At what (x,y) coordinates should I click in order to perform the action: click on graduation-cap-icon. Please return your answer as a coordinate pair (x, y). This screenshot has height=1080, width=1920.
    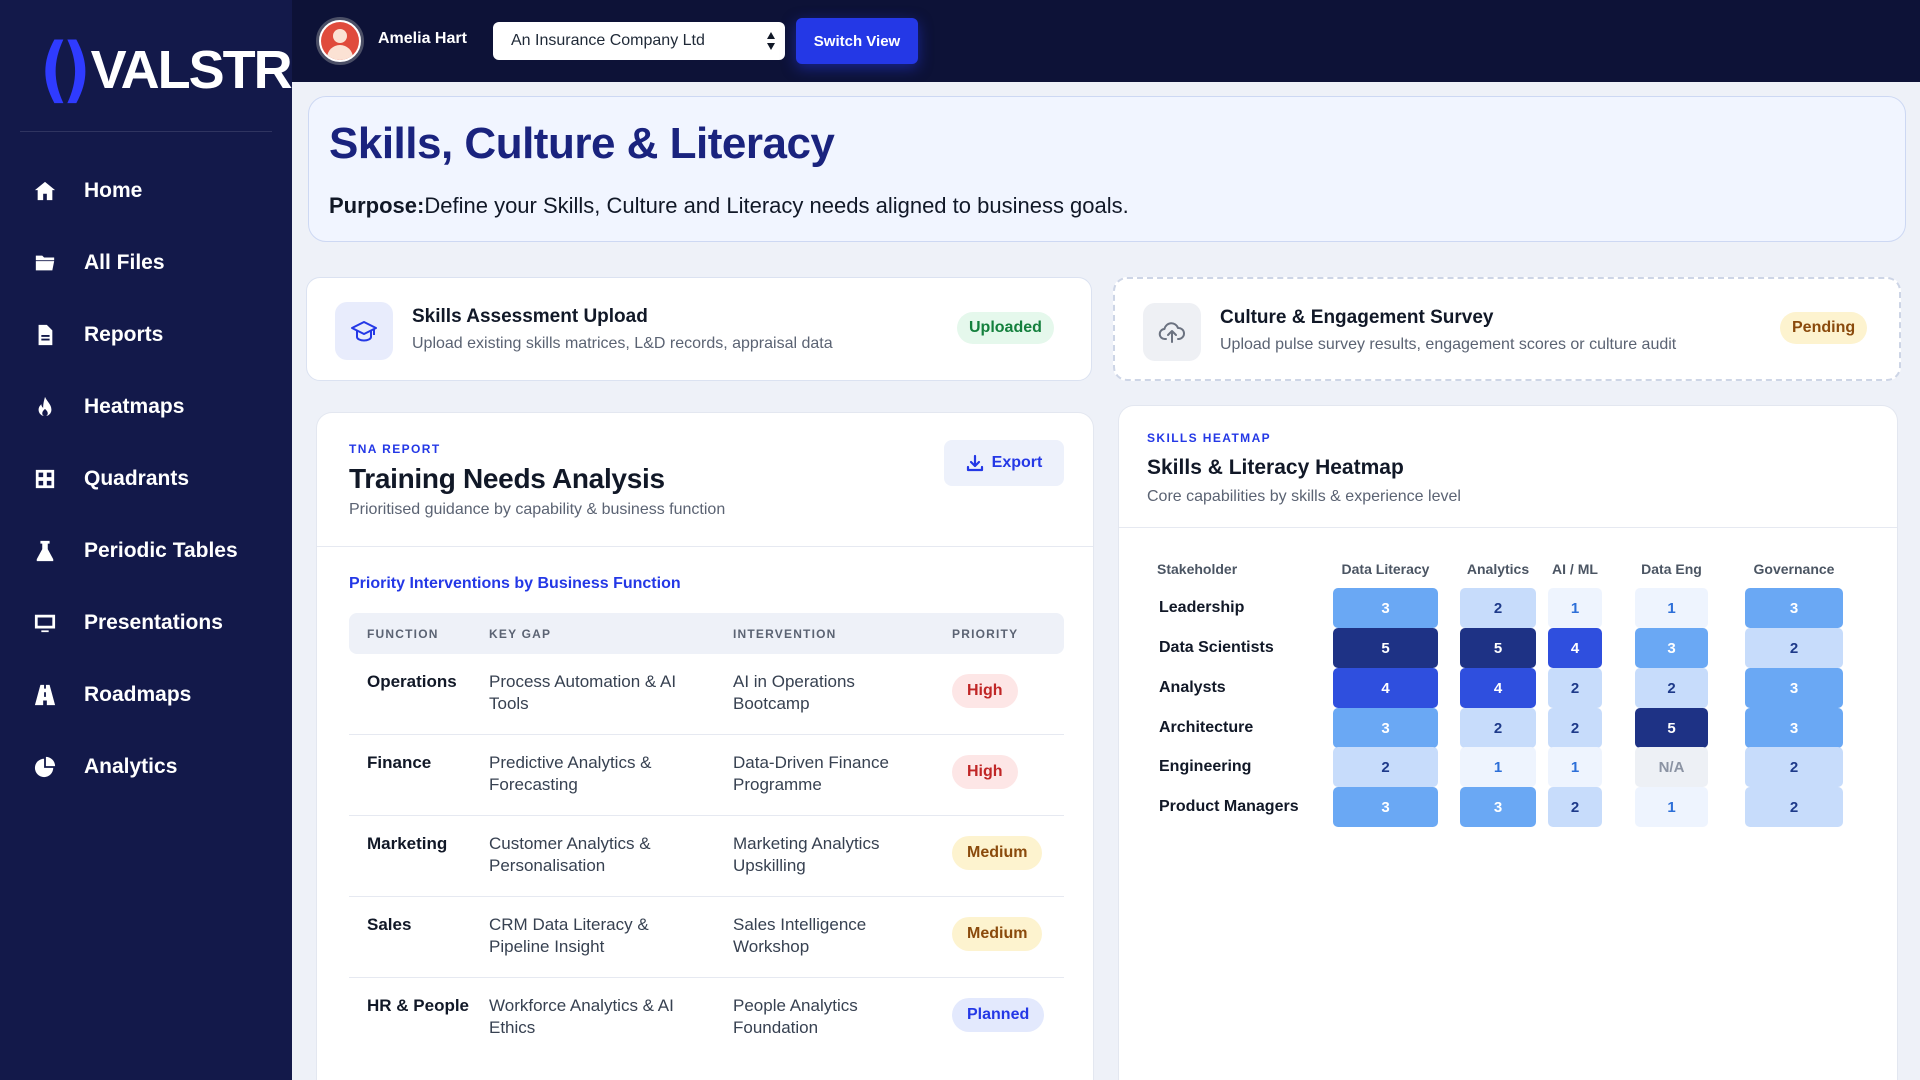
    Looking at the image, I should click on (364, 331).